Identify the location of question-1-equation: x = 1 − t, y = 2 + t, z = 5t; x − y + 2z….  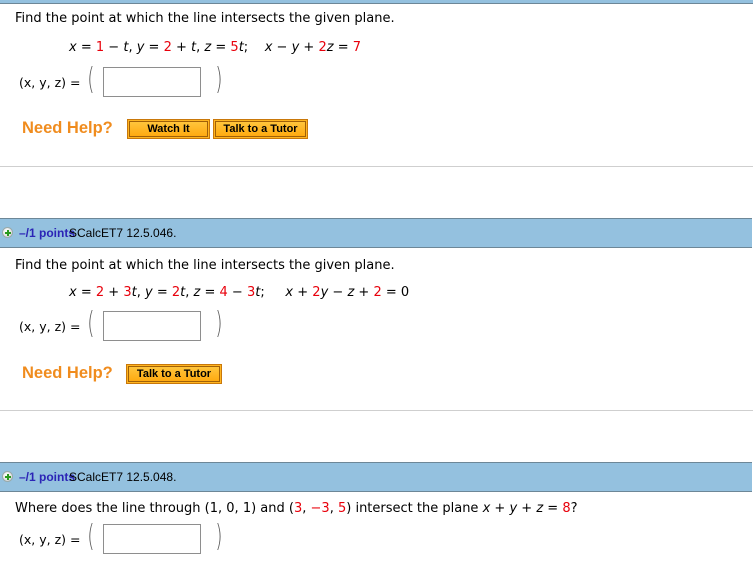
(215, 47).